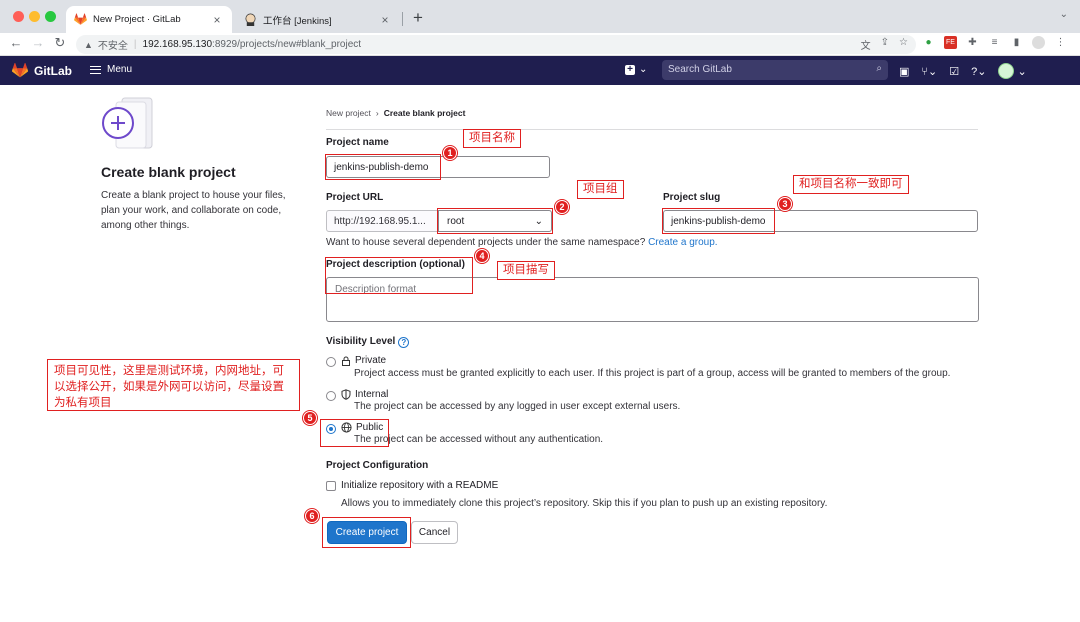 Image resolution: width=1080 pixels, height=622 pixels. I want to click on visibility-level-text: Visibility Level, so click(361, 341).